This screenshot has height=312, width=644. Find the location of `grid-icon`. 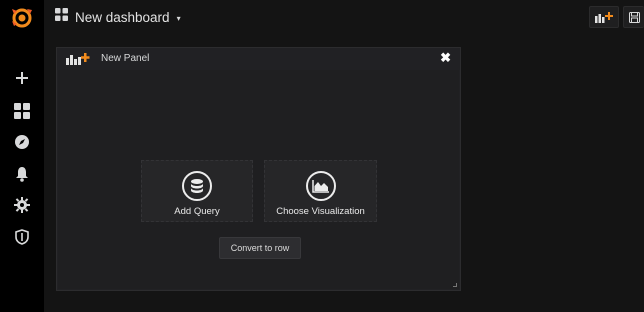

grid-icon is located at coordinates (22, 111).